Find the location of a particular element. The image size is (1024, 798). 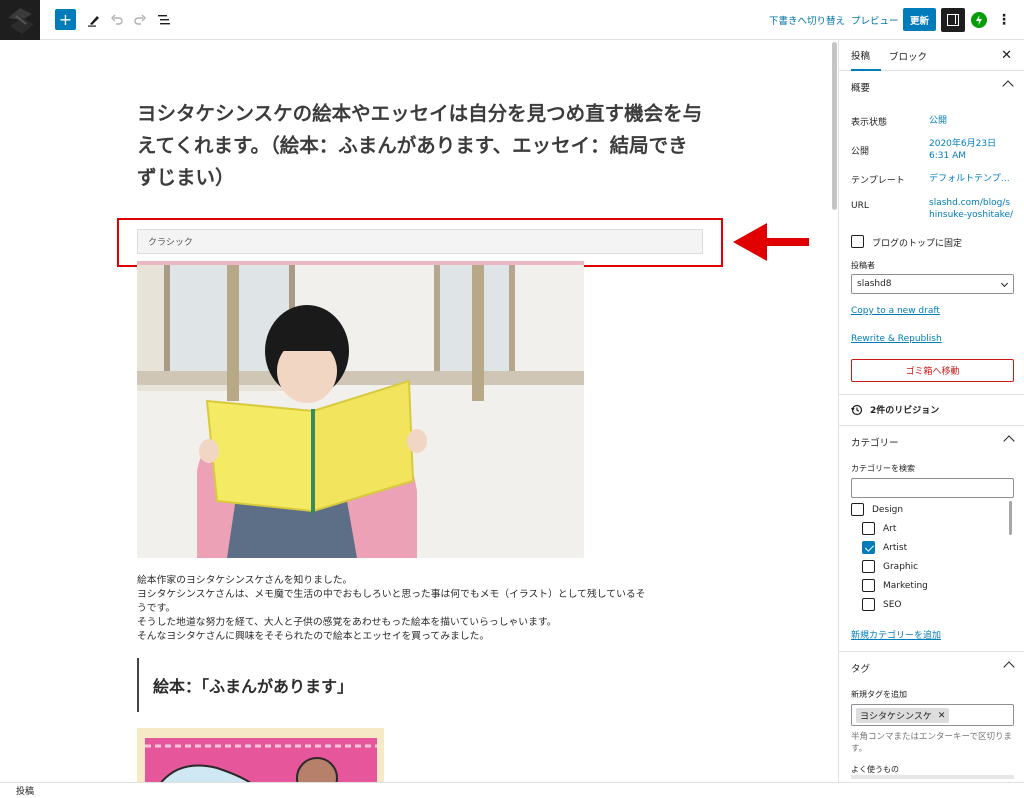

author-select-value: slashd8 is located at coordinates (874, 284).